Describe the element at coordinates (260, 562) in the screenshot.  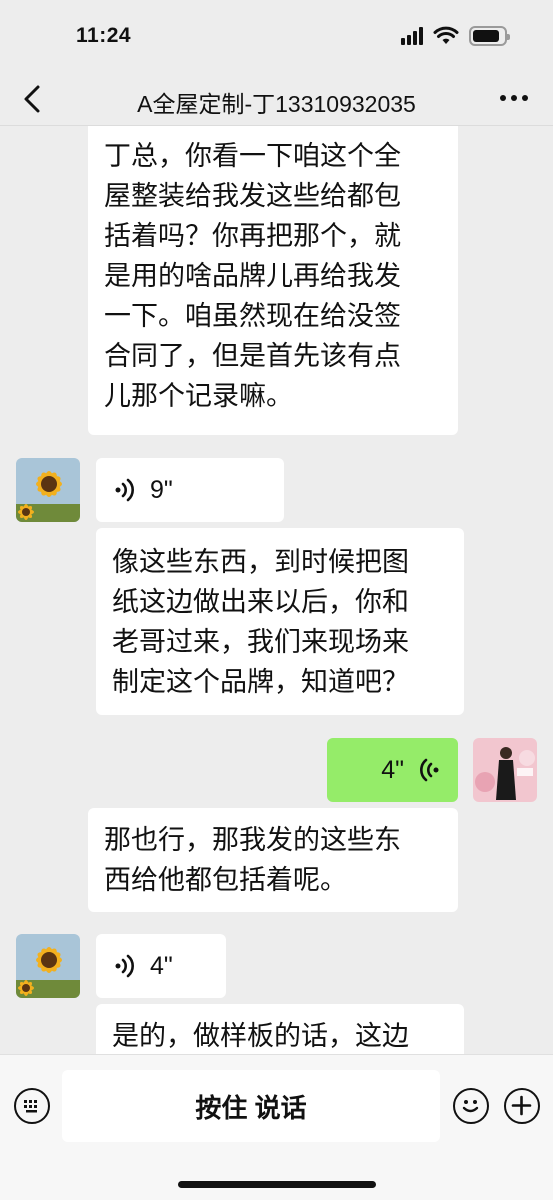
I see `message-line: 像这些东西，到时候把图` at that location.